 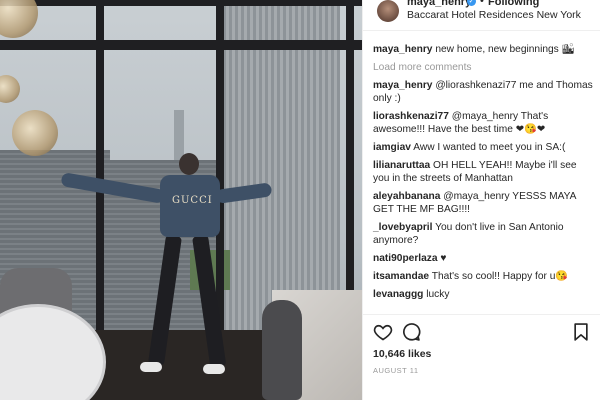 What do you see at coordinates (220, 170) in the screenshot?
I see `window-frame-right` at bounding box center [220, 170].